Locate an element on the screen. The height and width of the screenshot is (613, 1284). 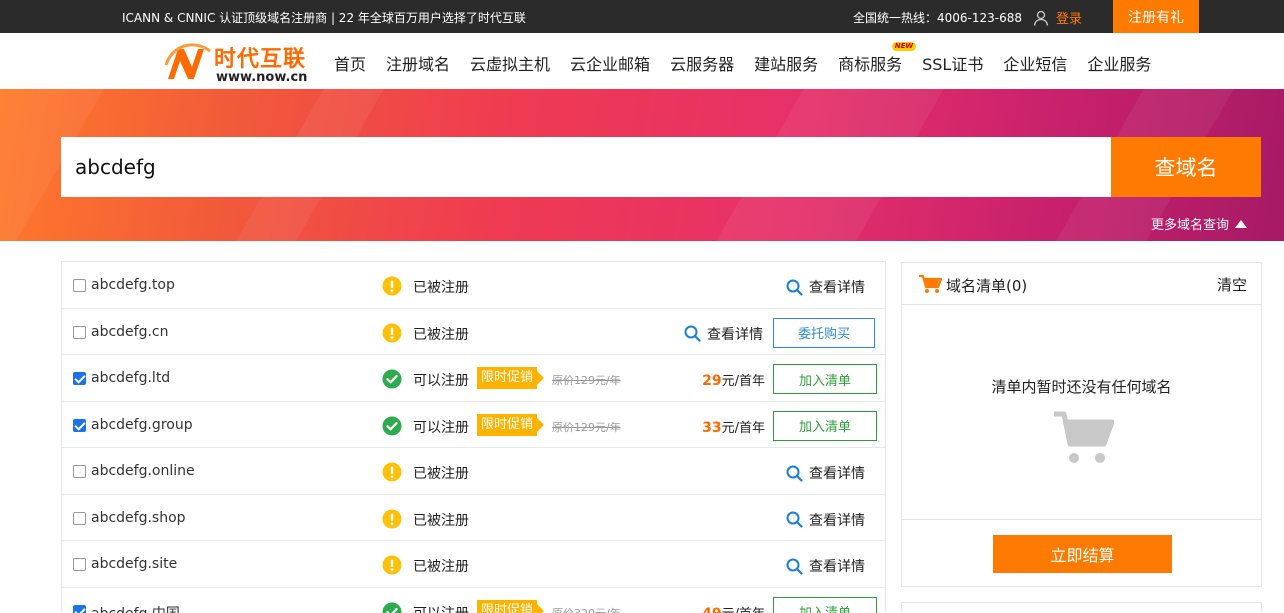
domain-name: abcdefg.中国 is located at coordinates (135, 608).